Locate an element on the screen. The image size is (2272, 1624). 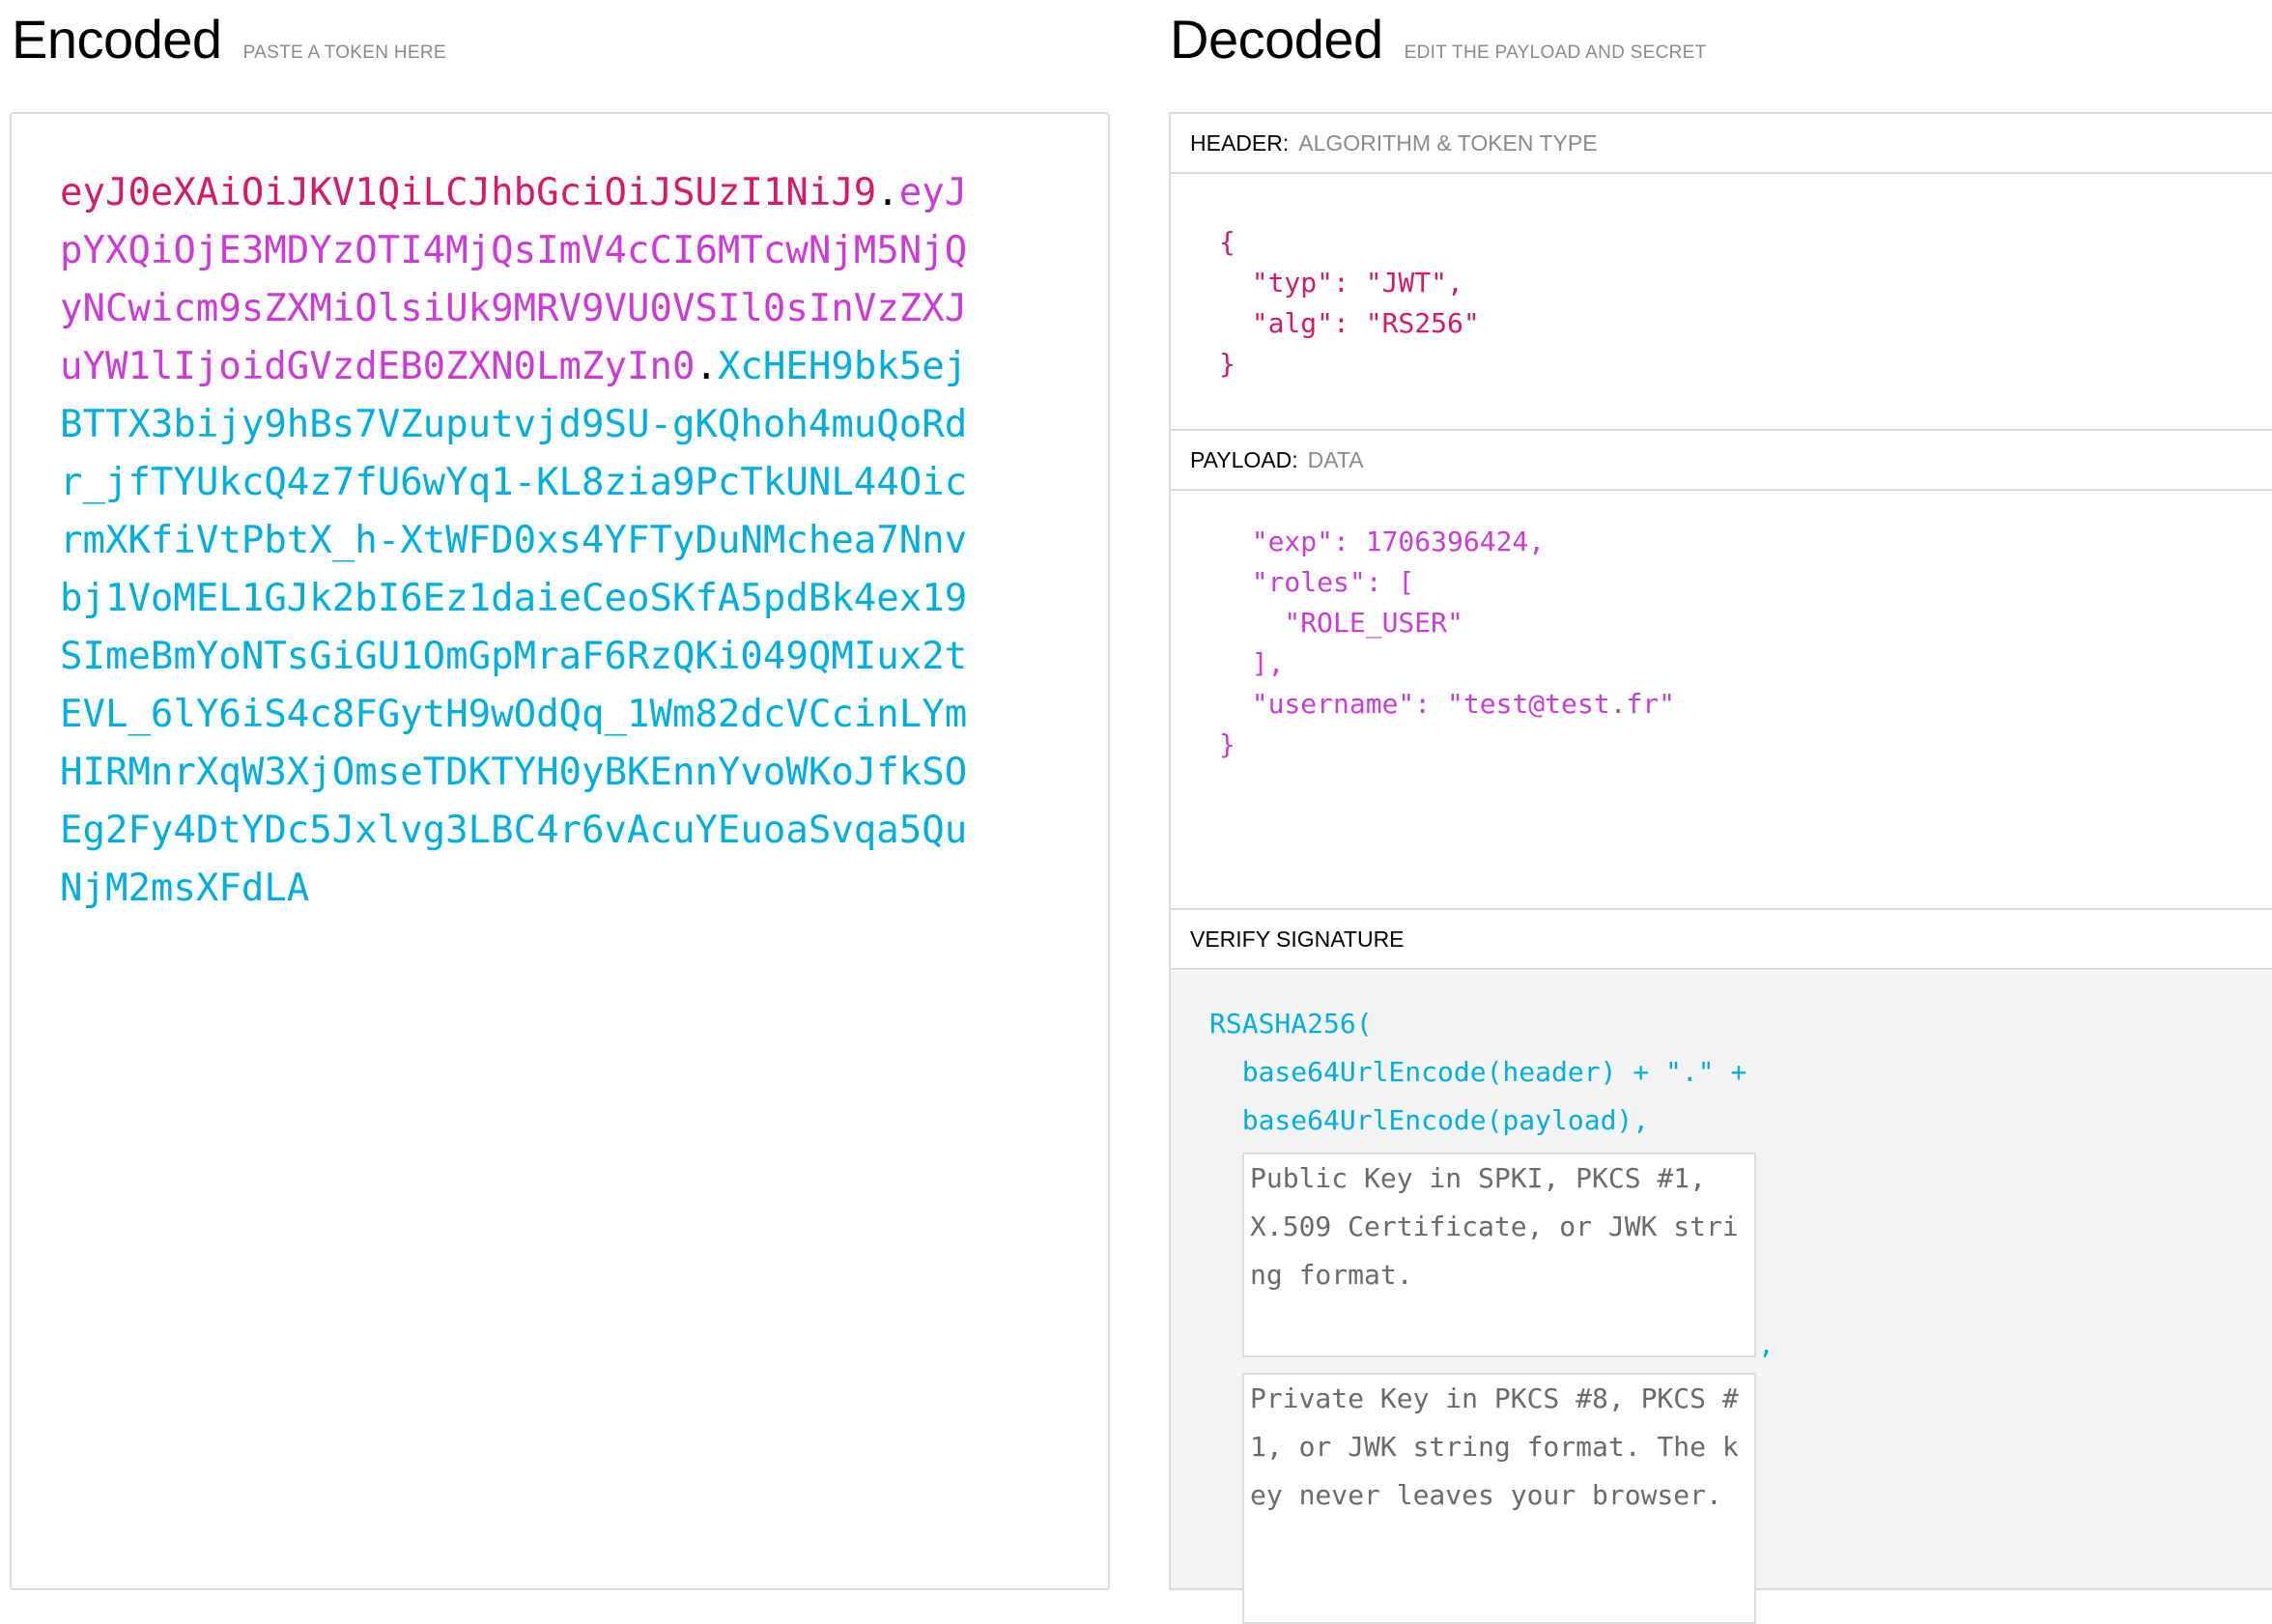
encoded-title: Encoded is located at coordinates (117, 39).